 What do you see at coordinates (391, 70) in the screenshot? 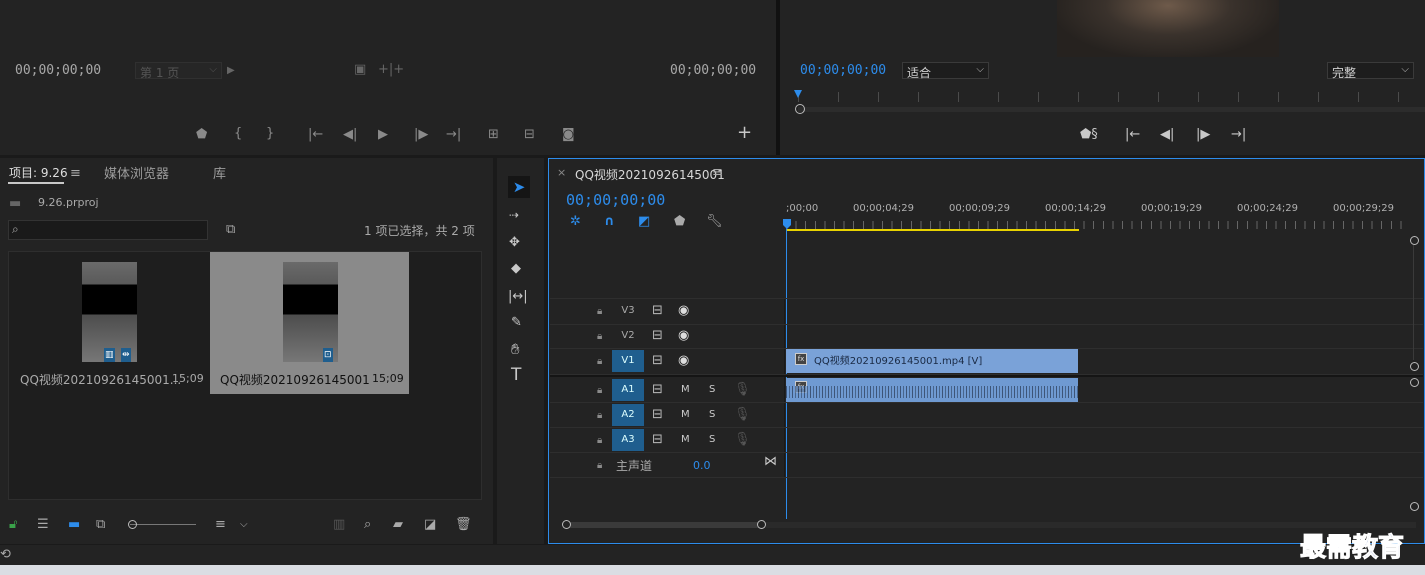
I see `trim-icon: +|+` at bounding box center [391, 70].